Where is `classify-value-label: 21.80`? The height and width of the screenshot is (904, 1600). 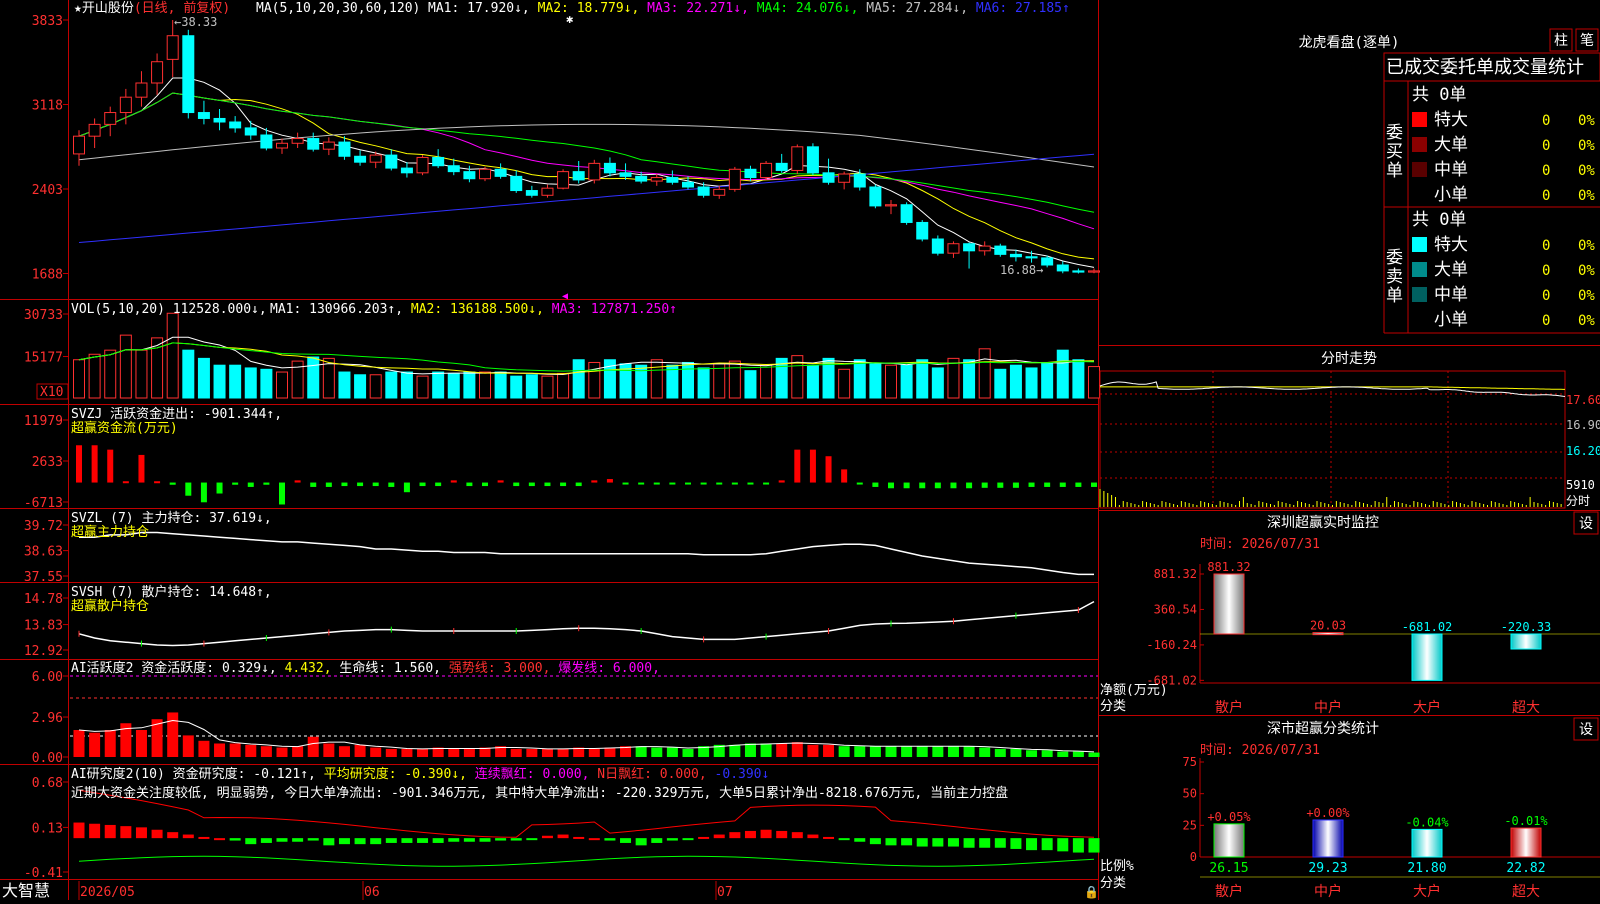
classify-value-label: 21.80 is located at coordinates (1426, 868).